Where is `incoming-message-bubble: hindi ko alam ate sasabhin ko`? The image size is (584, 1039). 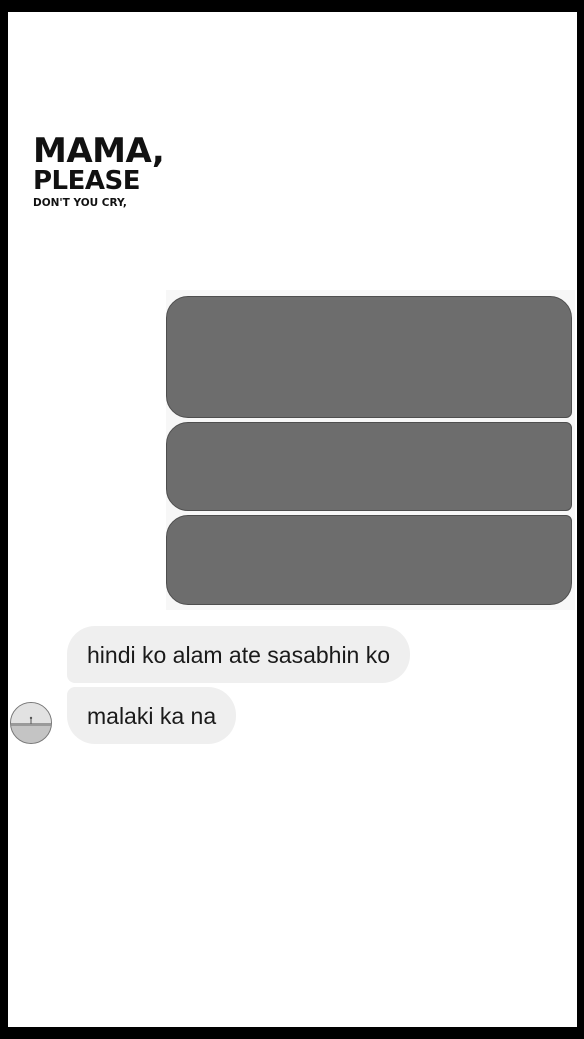
incoming-message-bubble: hindi ko alam ate sasabhin ko is located at coordinates (239, 654).